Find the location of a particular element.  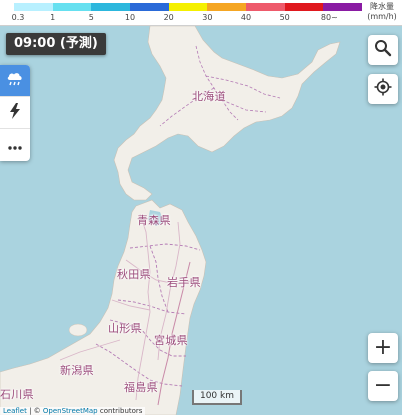

label-yamagata: 山形県 is located at coordinates (125, 328).